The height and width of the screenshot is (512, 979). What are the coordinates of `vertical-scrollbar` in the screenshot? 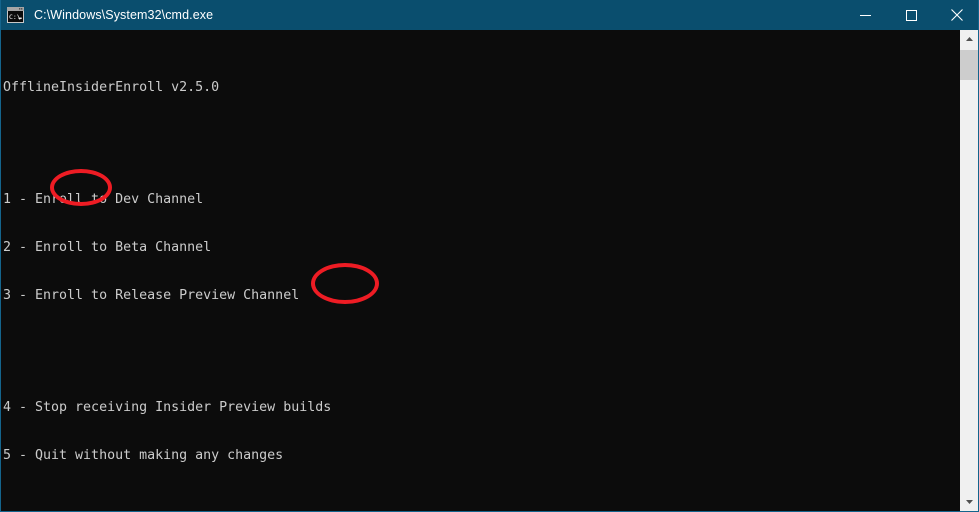 It's located at (968, 270).